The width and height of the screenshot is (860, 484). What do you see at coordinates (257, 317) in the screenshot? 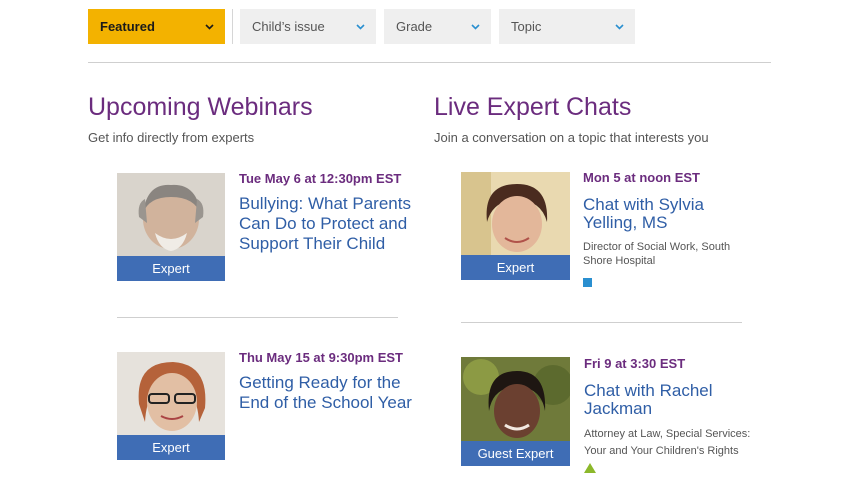
I see `webinar-divider` at bounding box center [257, 317].